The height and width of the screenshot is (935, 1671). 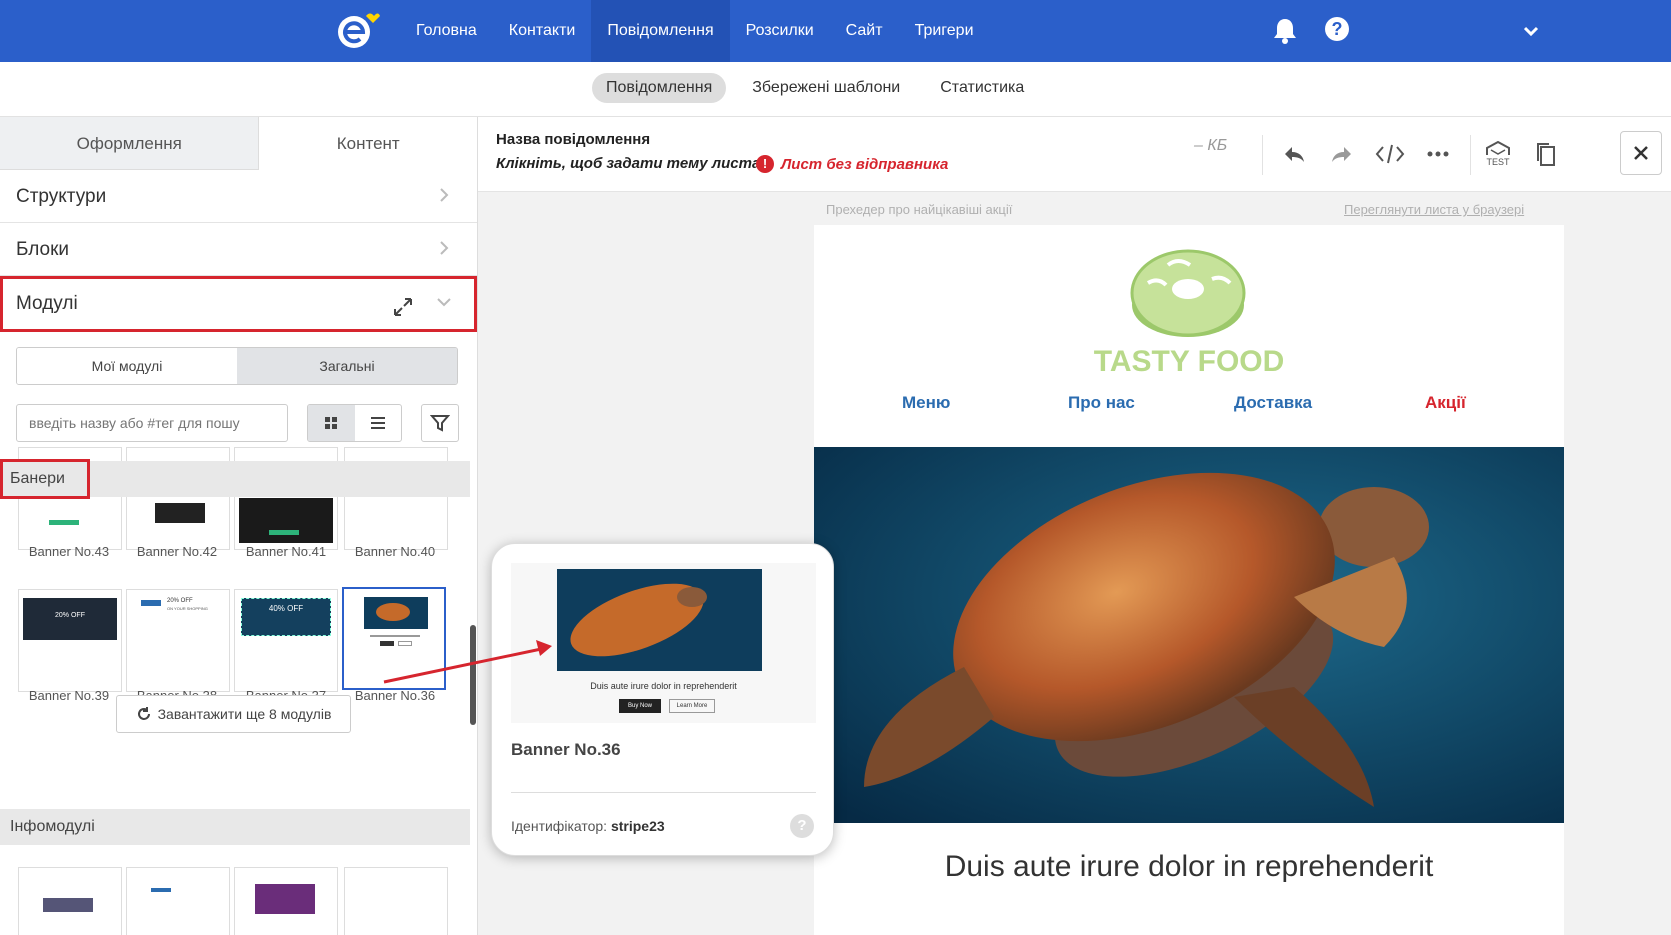 I want to click on accordion-label: Модулі, so click(x=47, y=303).